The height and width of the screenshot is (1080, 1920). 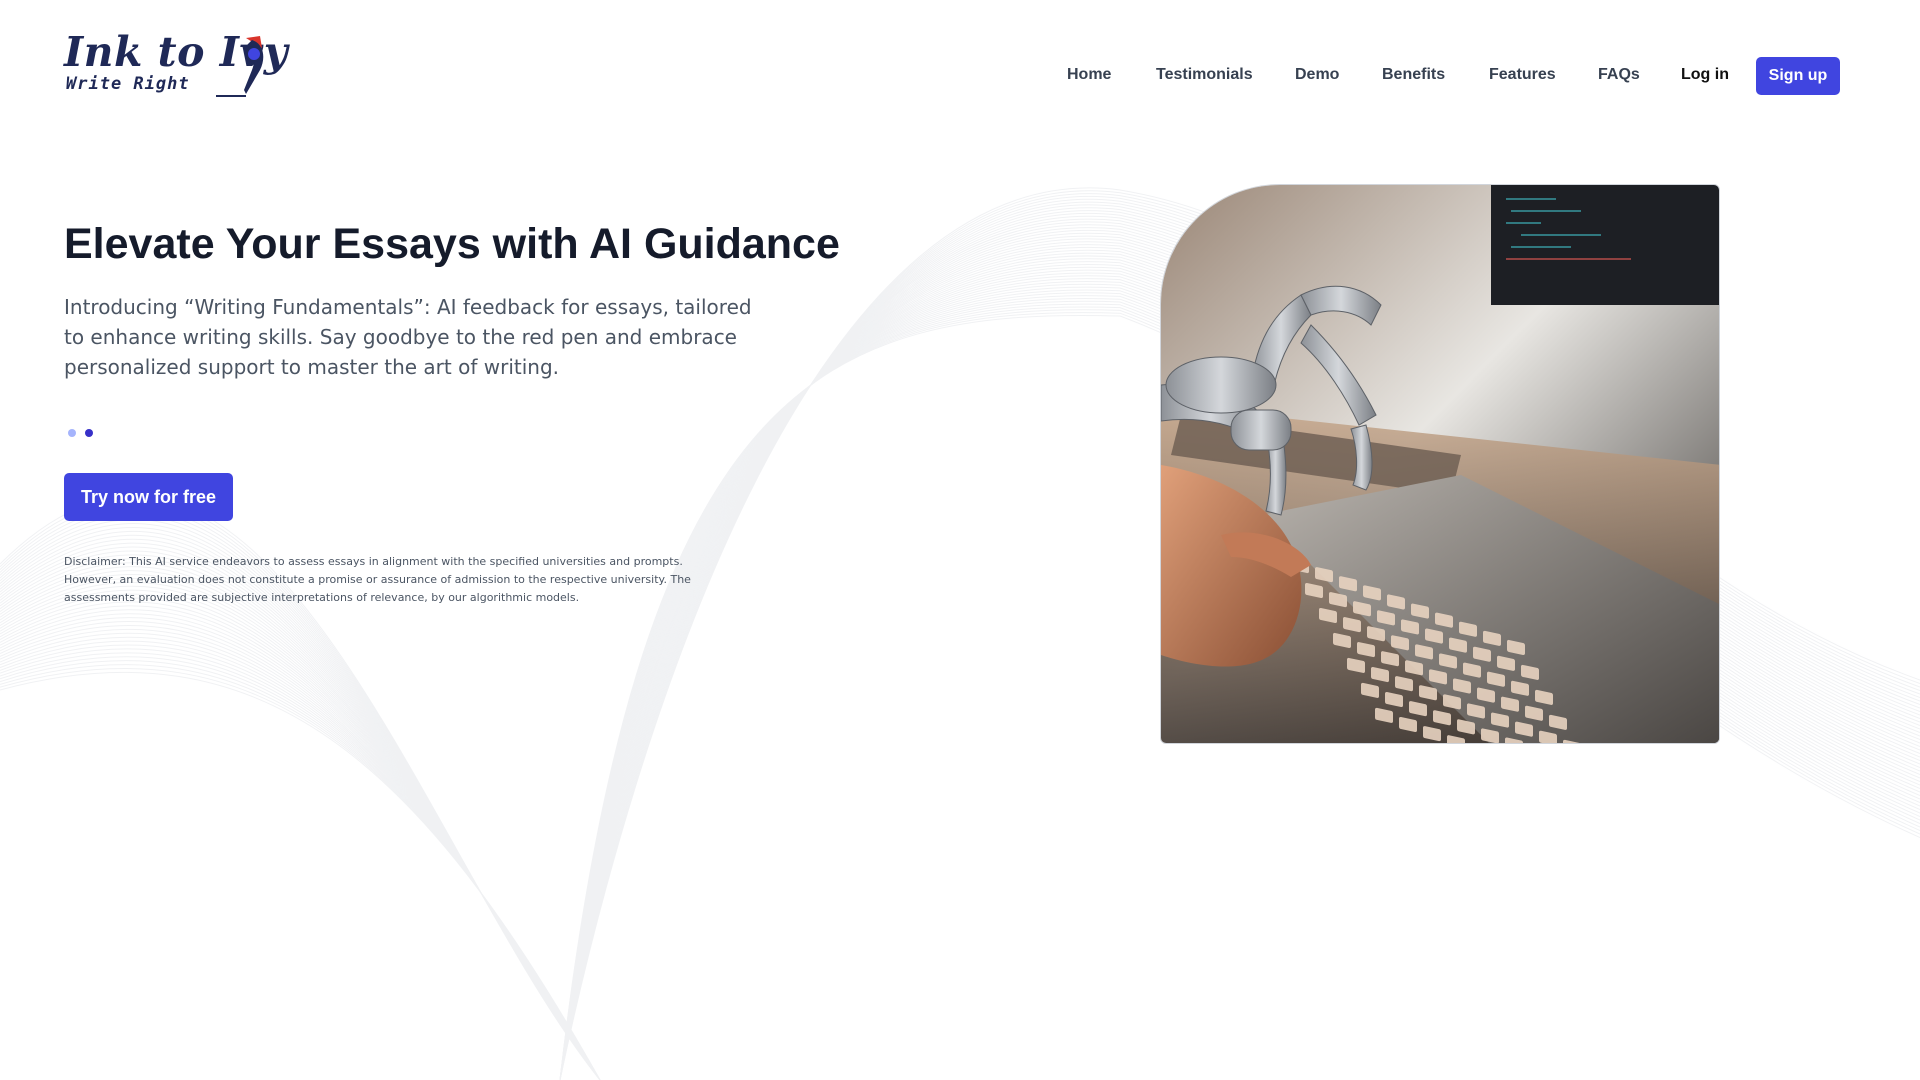 I want to click on hero-title: Elevate Your Essays with AI Guidance, so click(x=452, y=244).